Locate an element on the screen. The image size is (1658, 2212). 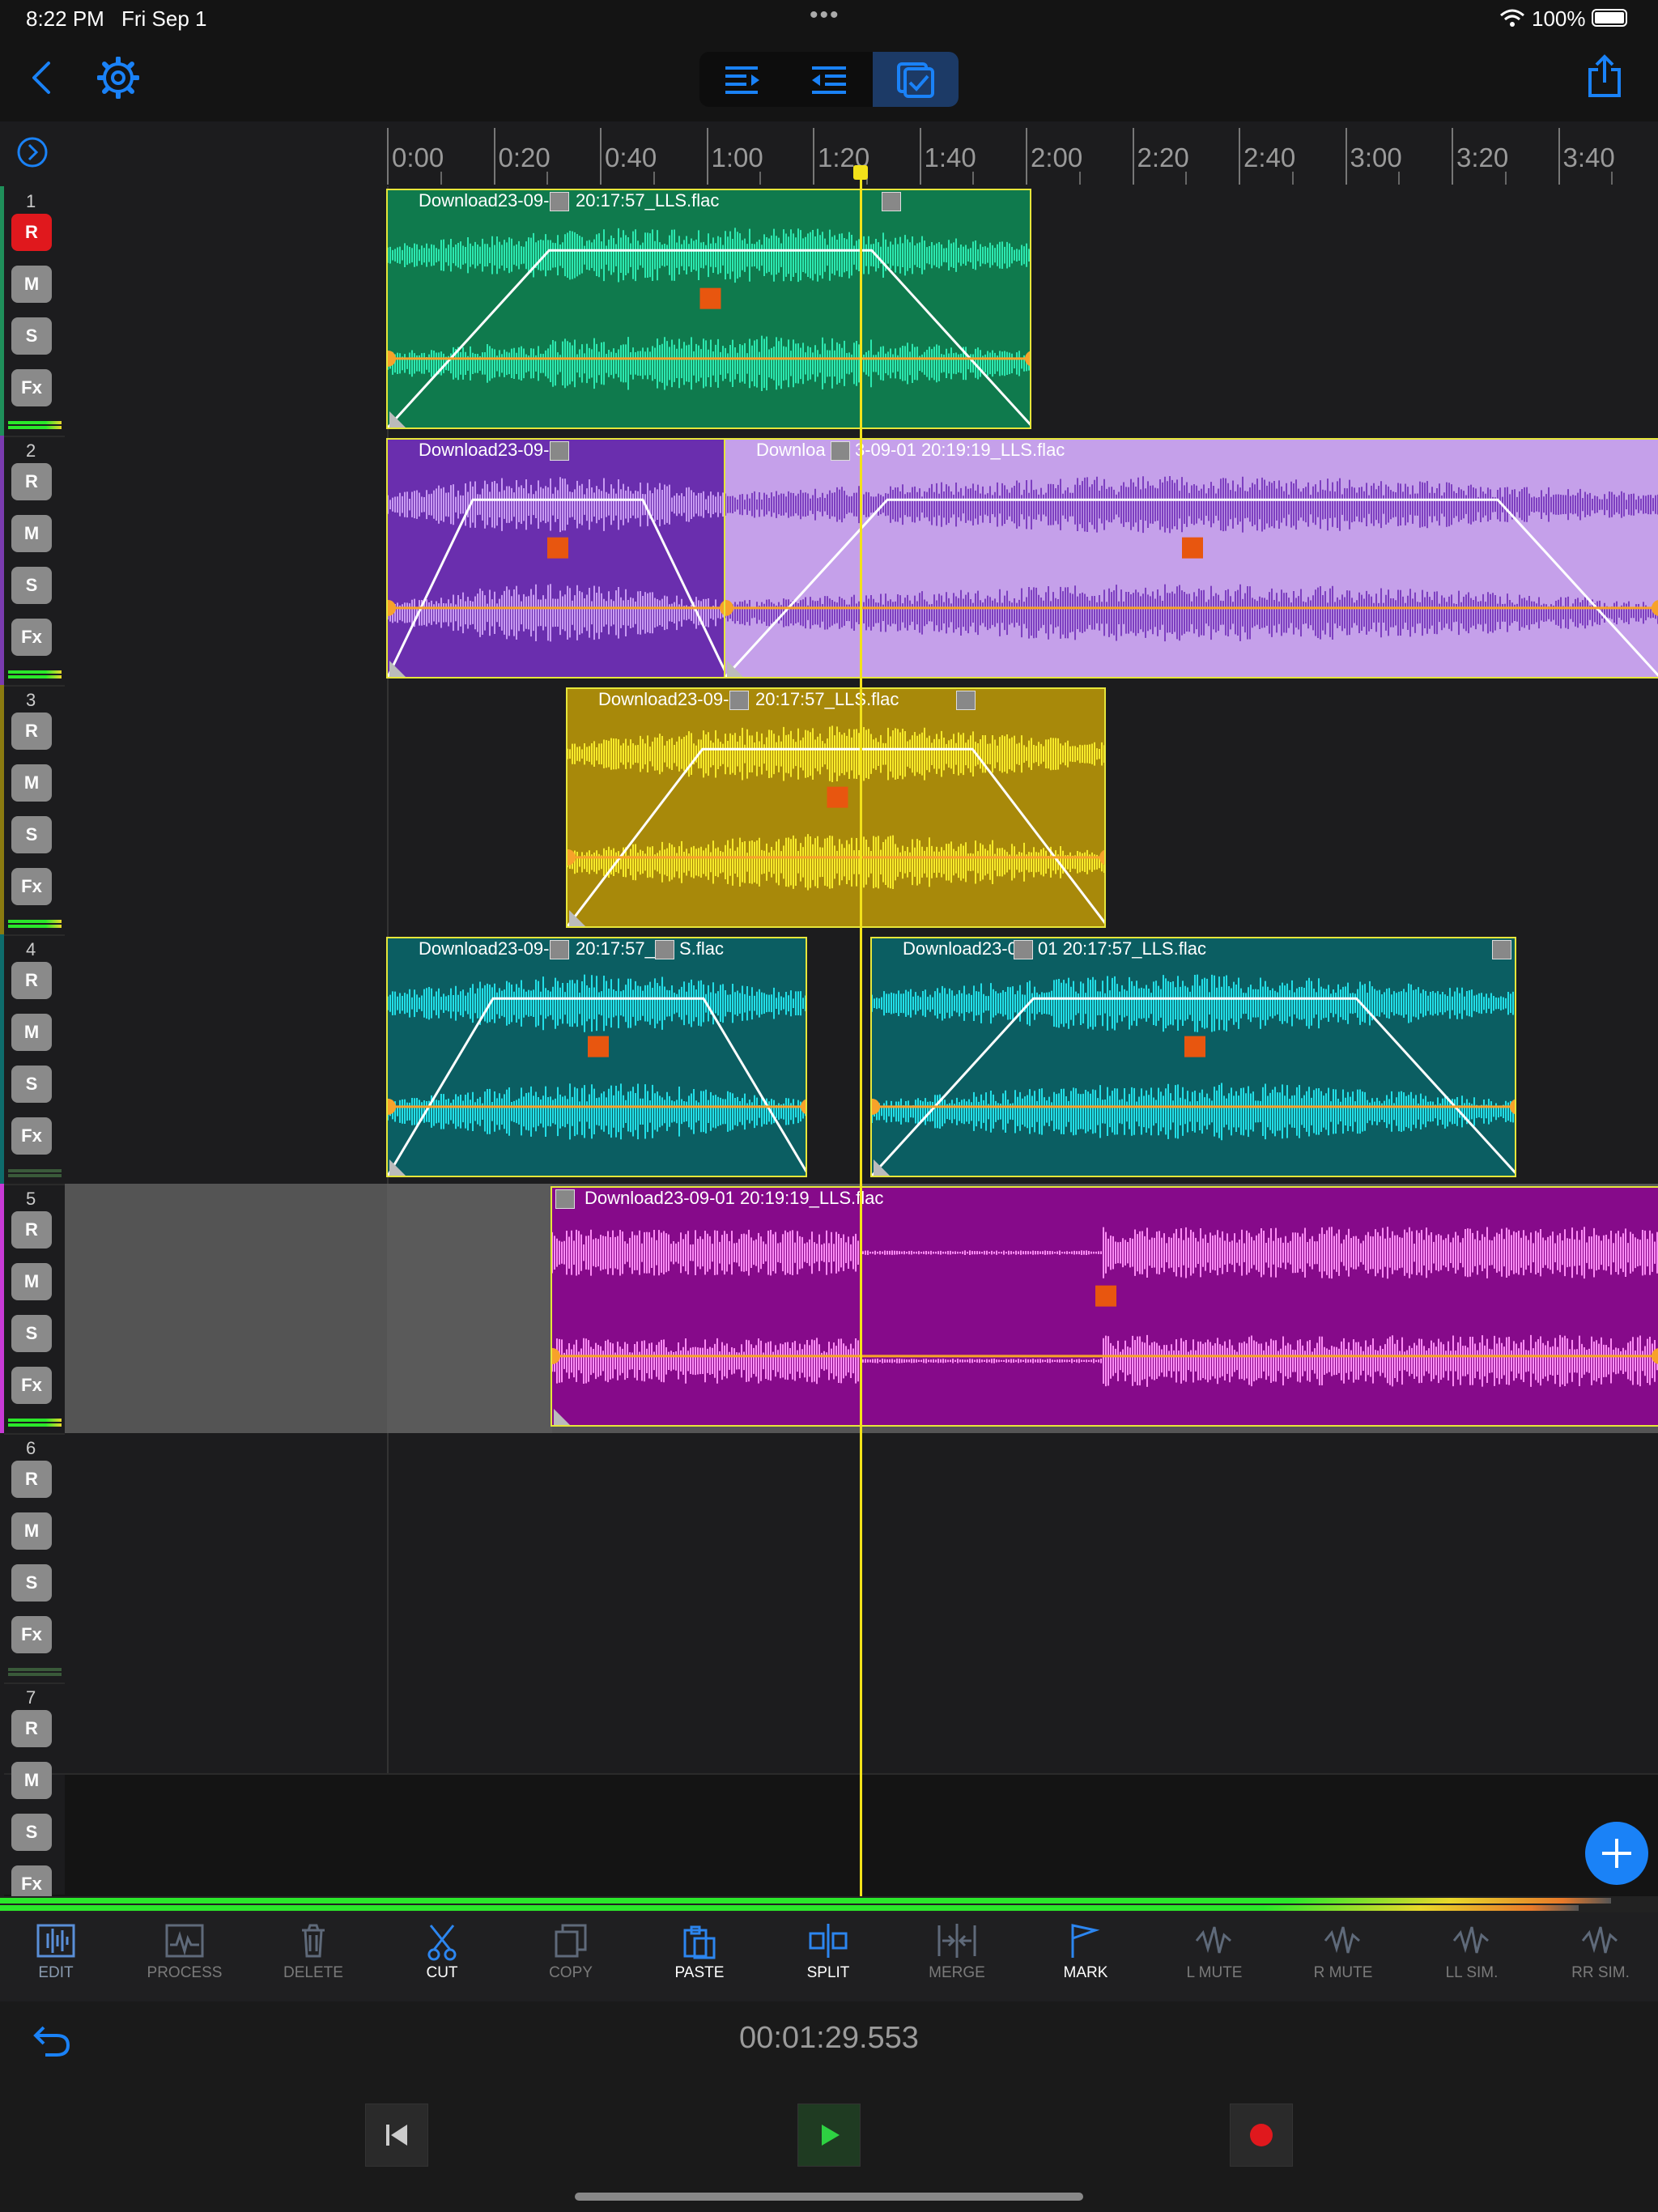
indent-left-icon is located at coordinates (829, 79).